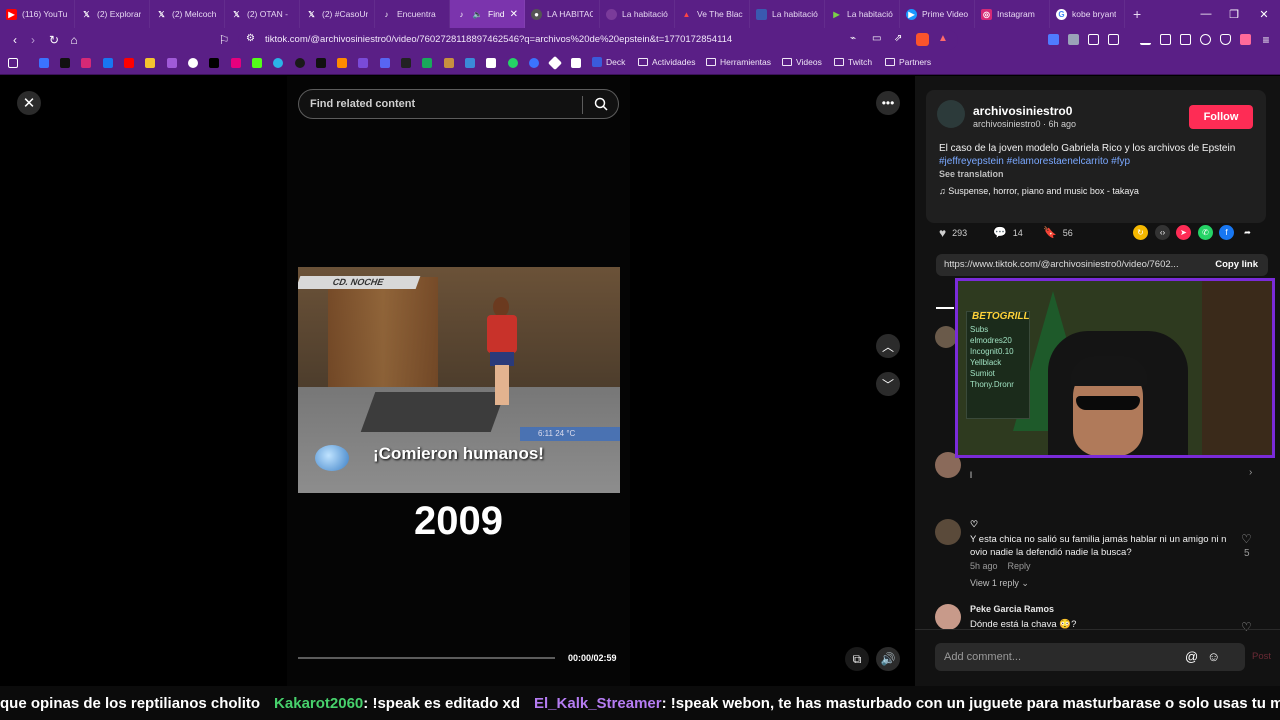 The width and height of the screenshot is (1280, 720). I want to click on tab-youtube: ▶ (116) YouTu, so click(37, 14).